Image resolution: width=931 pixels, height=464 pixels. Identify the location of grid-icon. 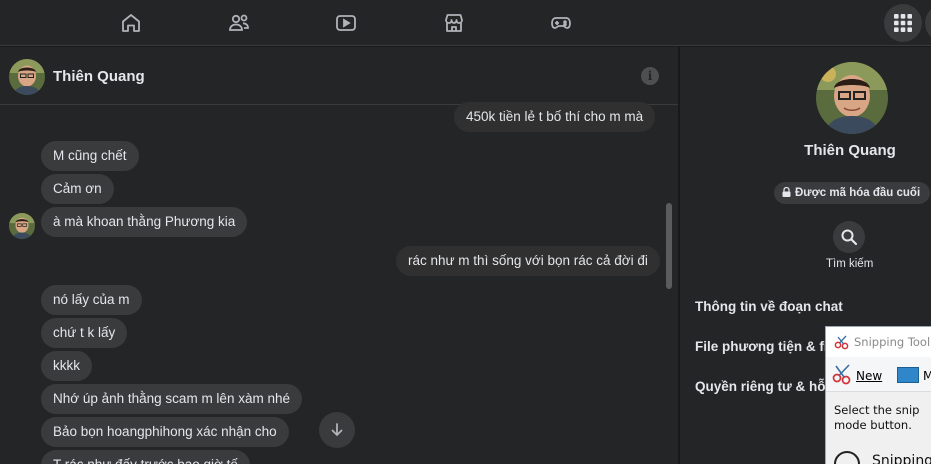
(903, 23).